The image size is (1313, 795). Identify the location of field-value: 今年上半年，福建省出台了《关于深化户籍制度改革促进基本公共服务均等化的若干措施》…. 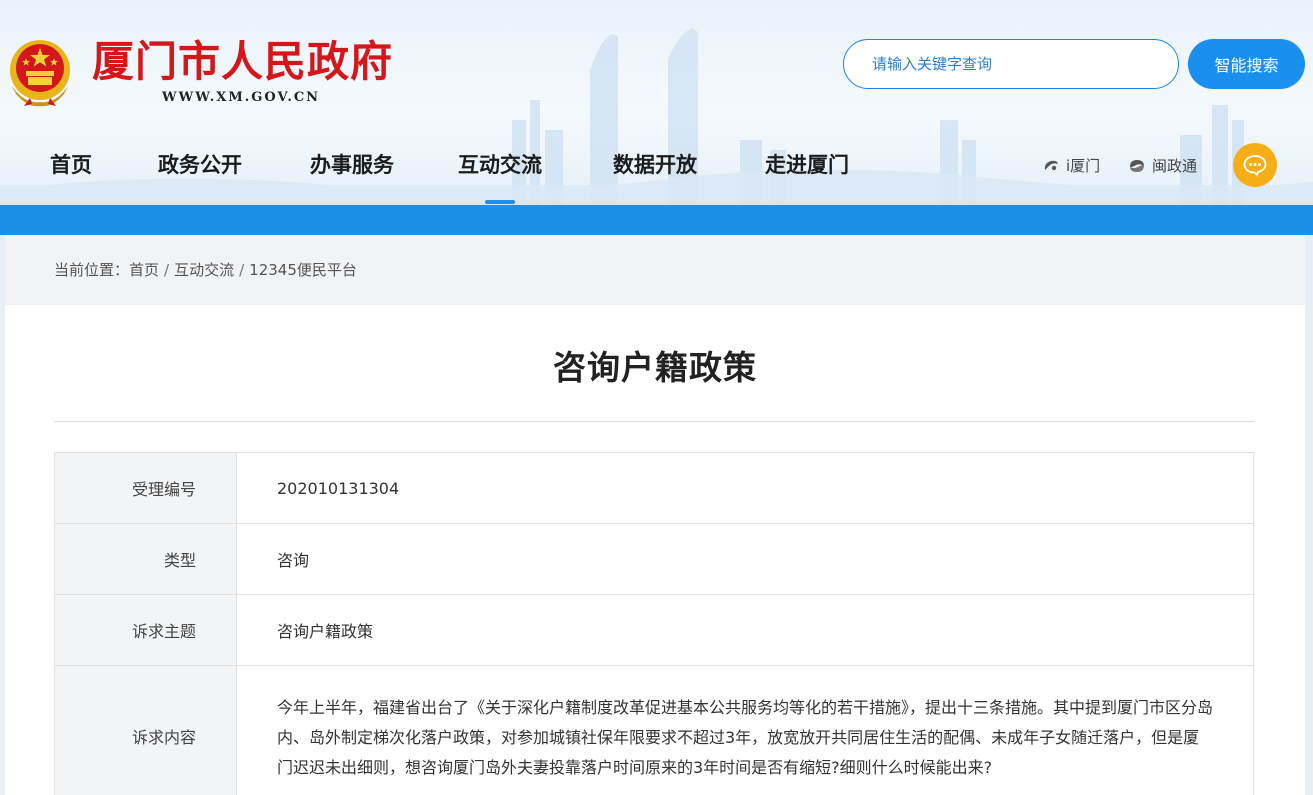
(745, 730).